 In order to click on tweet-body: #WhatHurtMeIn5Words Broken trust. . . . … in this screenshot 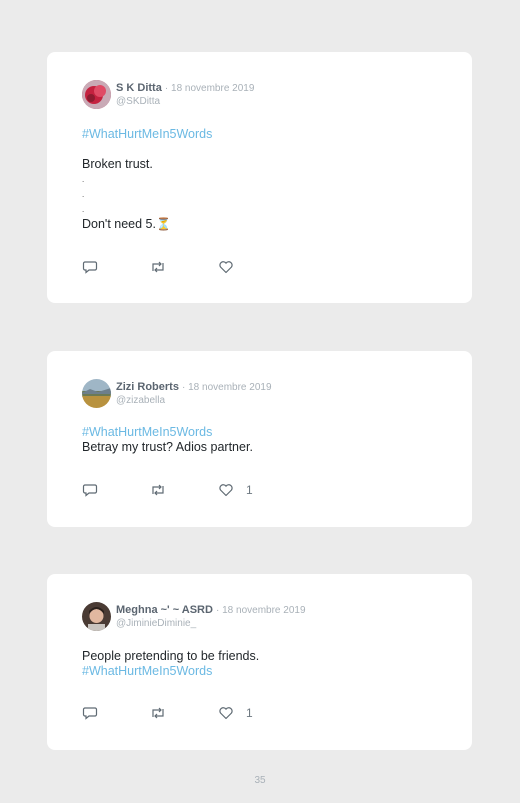, I will do `click(147, 179)`.